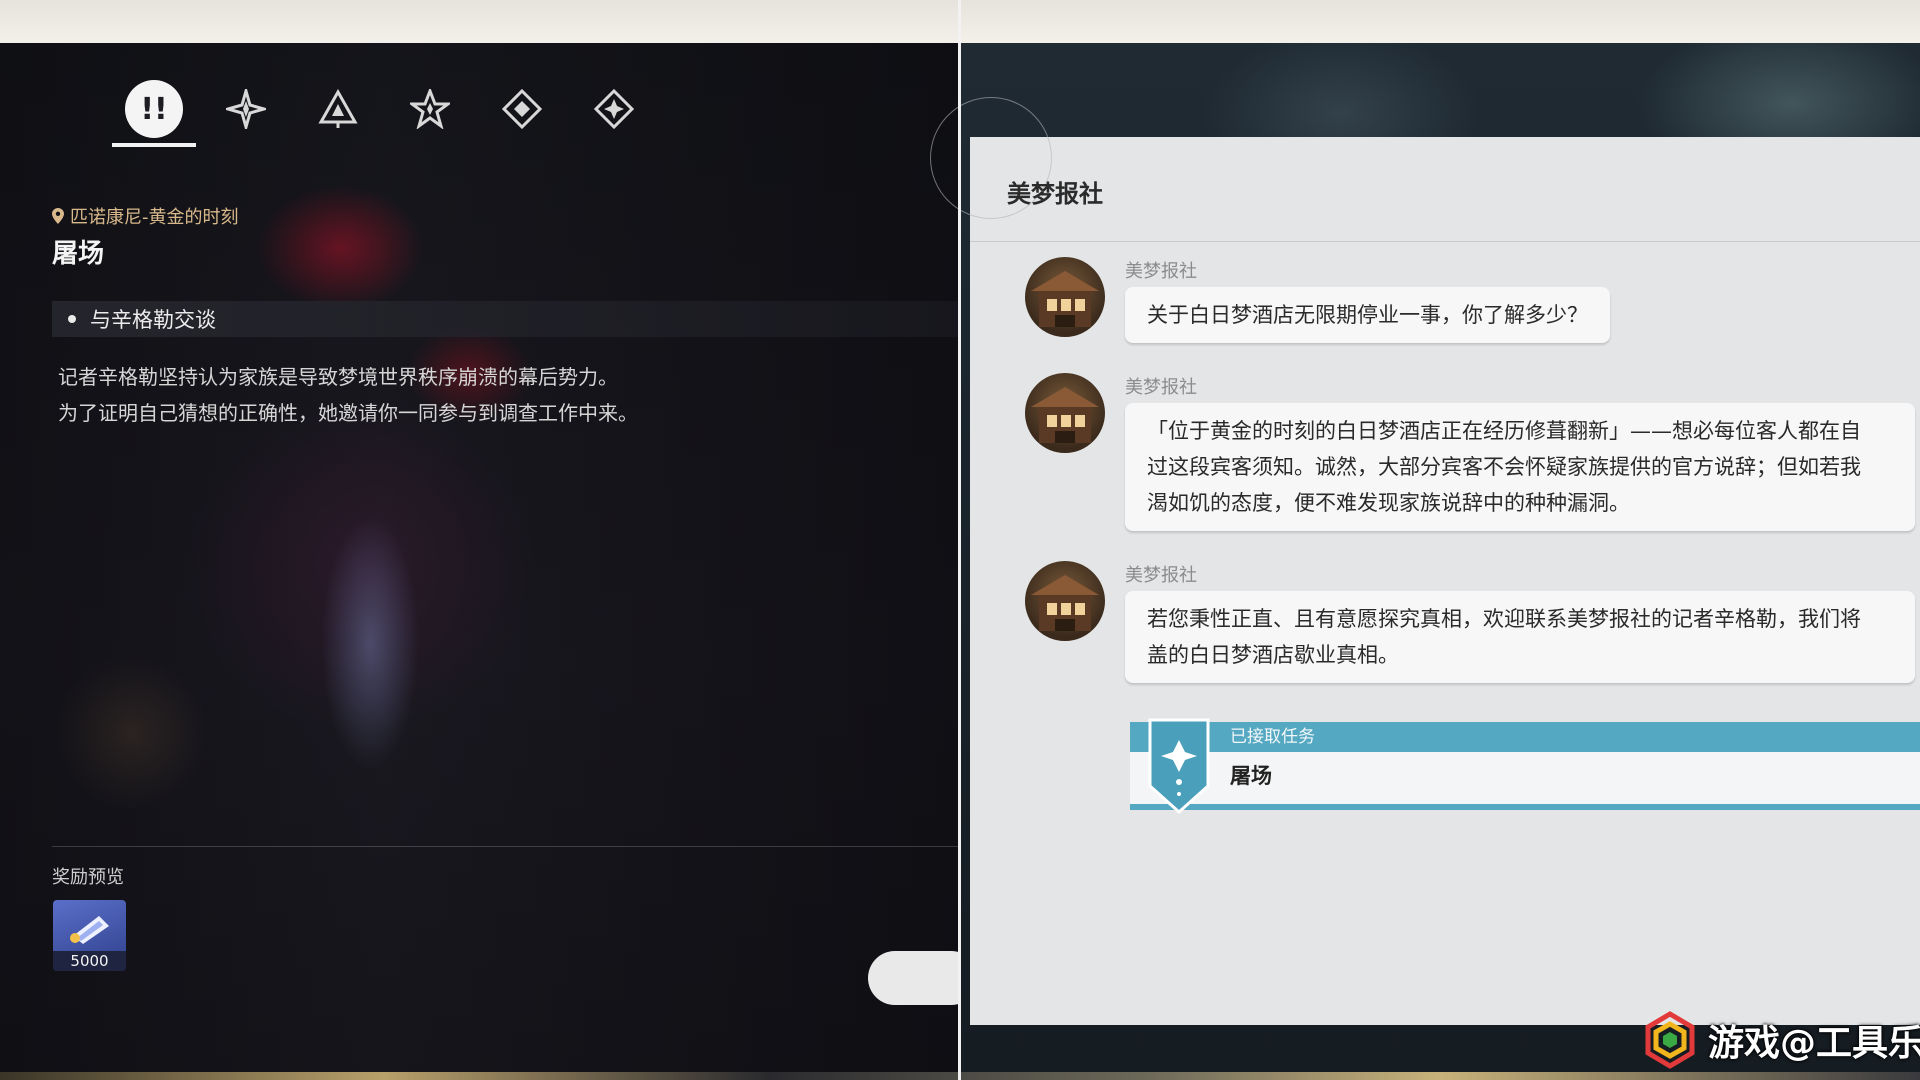  I want to click on message-bubble: 关于白日梦酒店无限期停业一事，你了解多少？, so click(1367, 315).